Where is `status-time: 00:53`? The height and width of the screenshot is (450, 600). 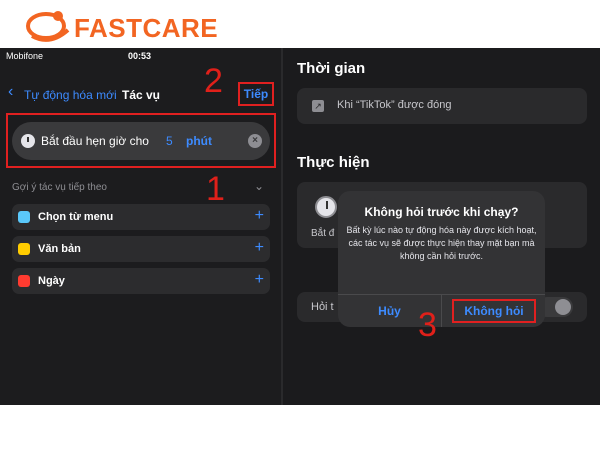
status-time: 00:53 is located at coordinates (140, 56).